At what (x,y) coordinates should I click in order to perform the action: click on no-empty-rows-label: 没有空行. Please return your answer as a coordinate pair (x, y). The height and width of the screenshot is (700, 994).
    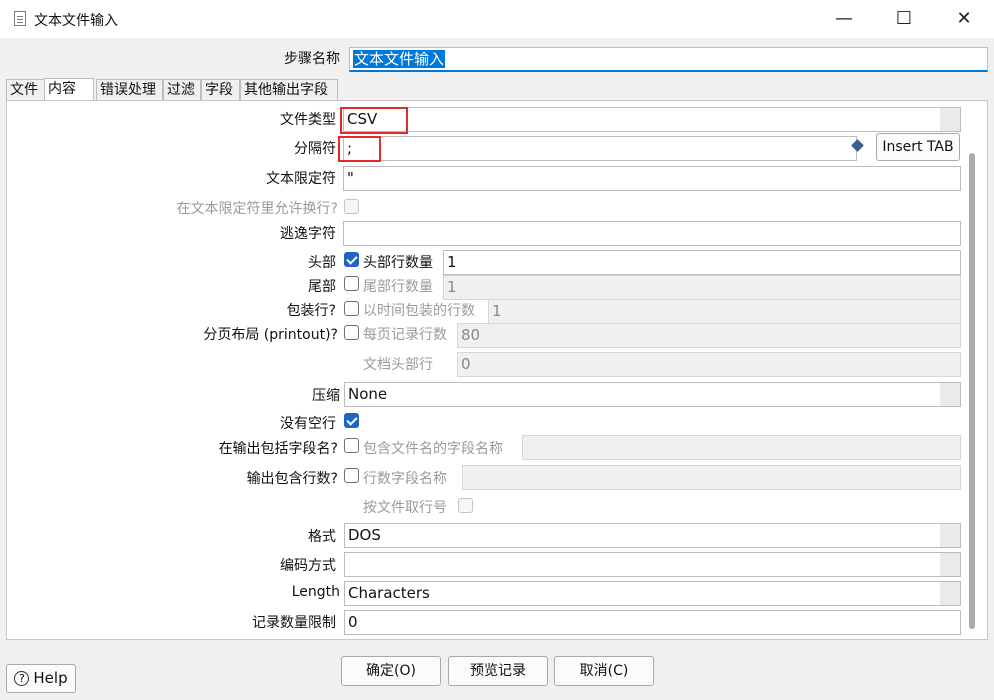
    Looking at the image, I should click on (308, 424).